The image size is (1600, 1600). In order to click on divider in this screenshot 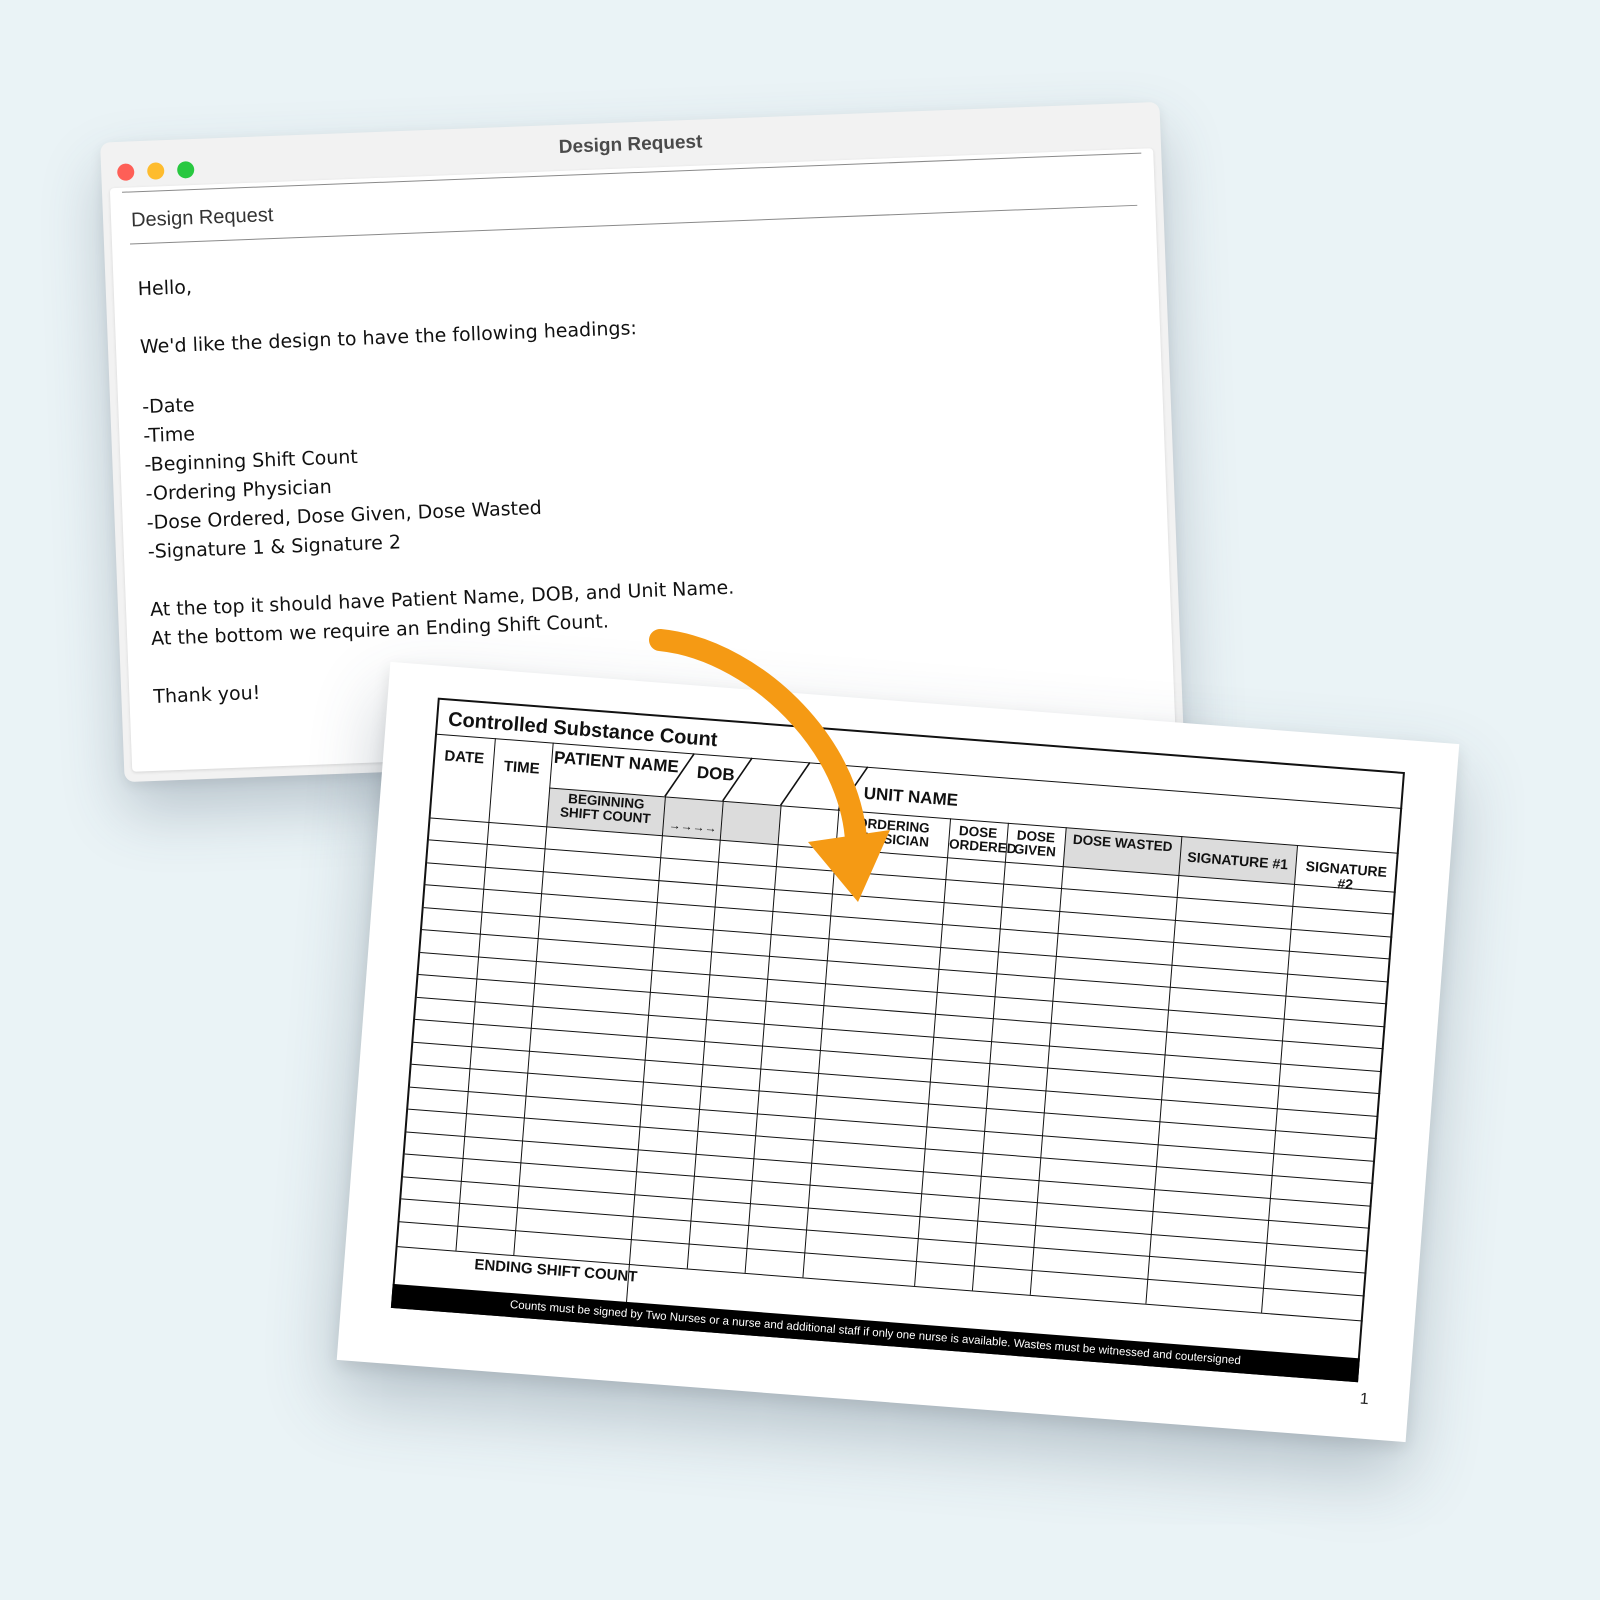, I will do `click(634, 224)`.